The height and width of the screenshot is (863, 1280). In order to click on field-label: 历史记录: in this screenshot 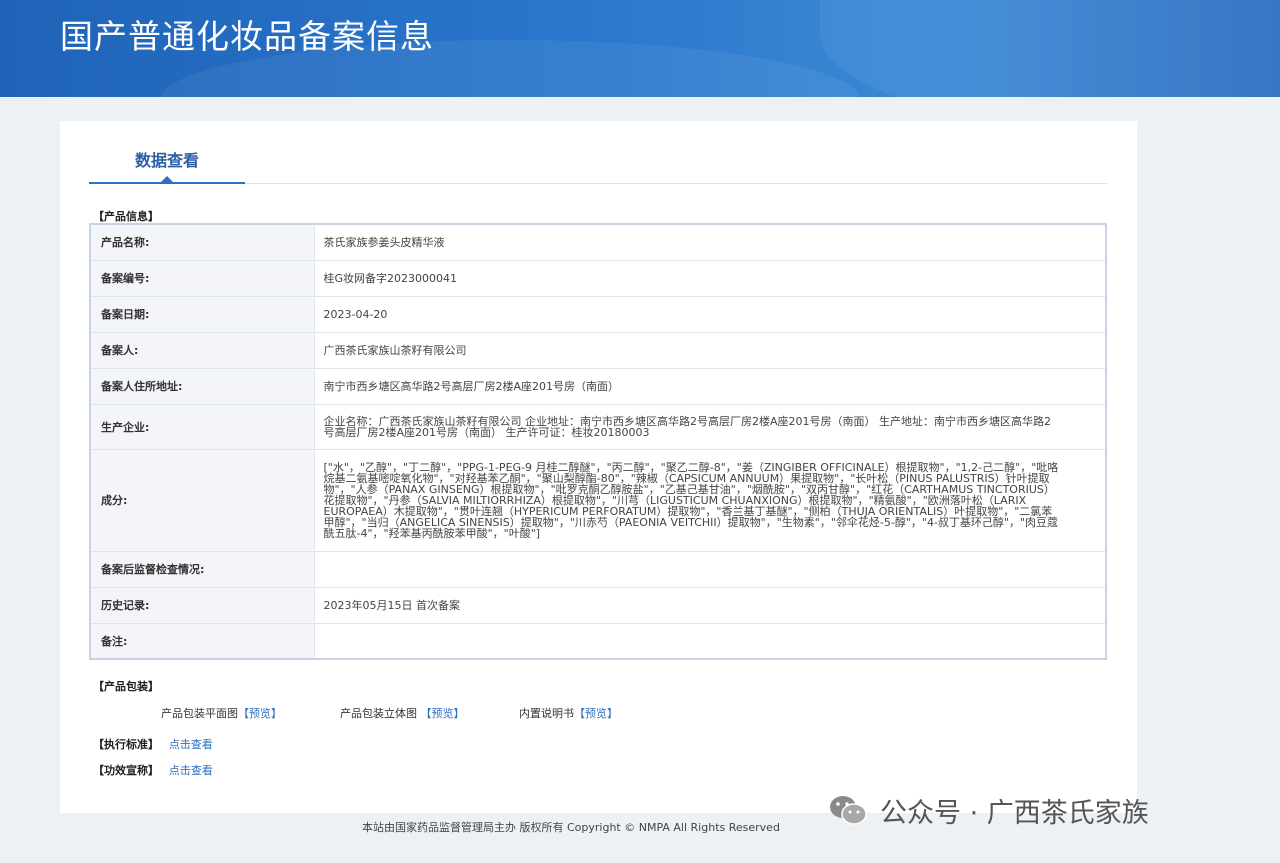, I will do `click(202, 605)`.